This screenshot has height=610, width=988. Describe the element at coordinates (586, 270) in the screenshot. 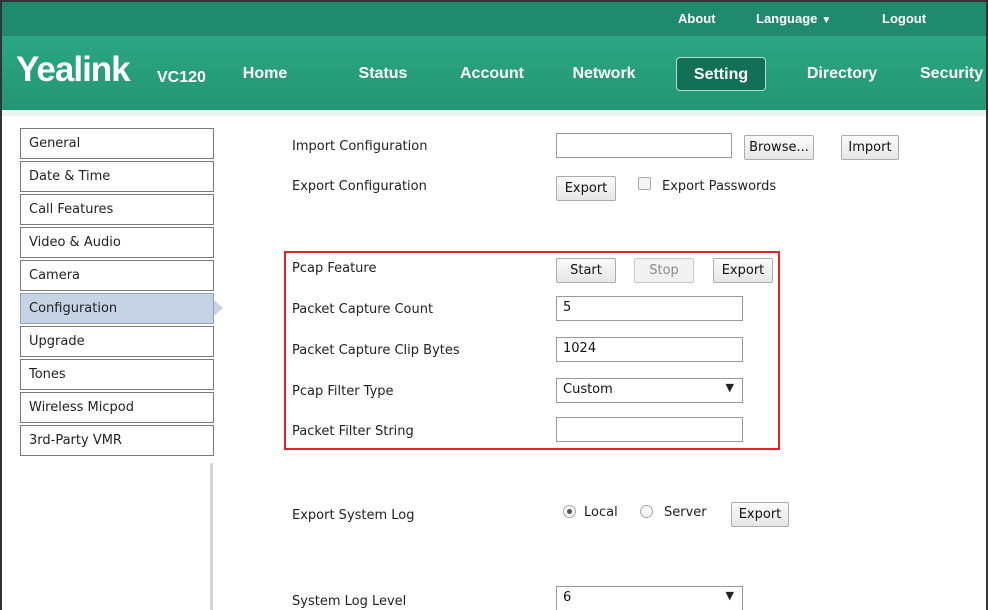

I see `pcap-start-button: Start` at that location.